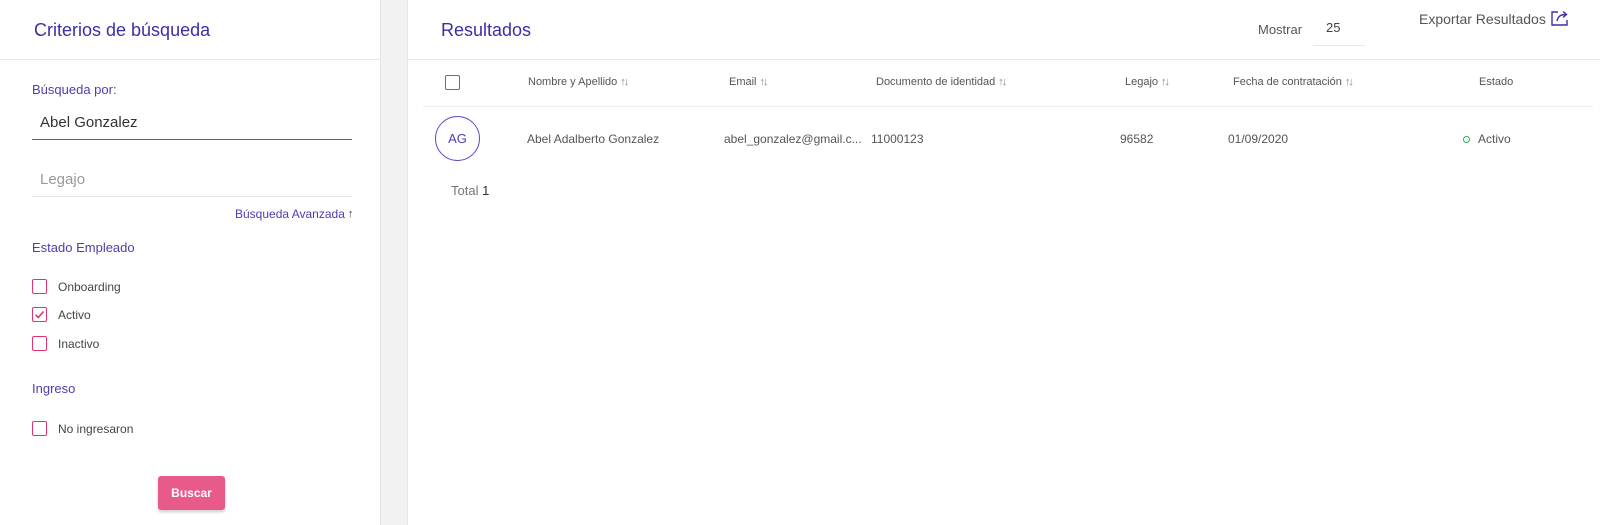  I want to click on export-results-button: Exportar Resultados, so click(1494, 18).